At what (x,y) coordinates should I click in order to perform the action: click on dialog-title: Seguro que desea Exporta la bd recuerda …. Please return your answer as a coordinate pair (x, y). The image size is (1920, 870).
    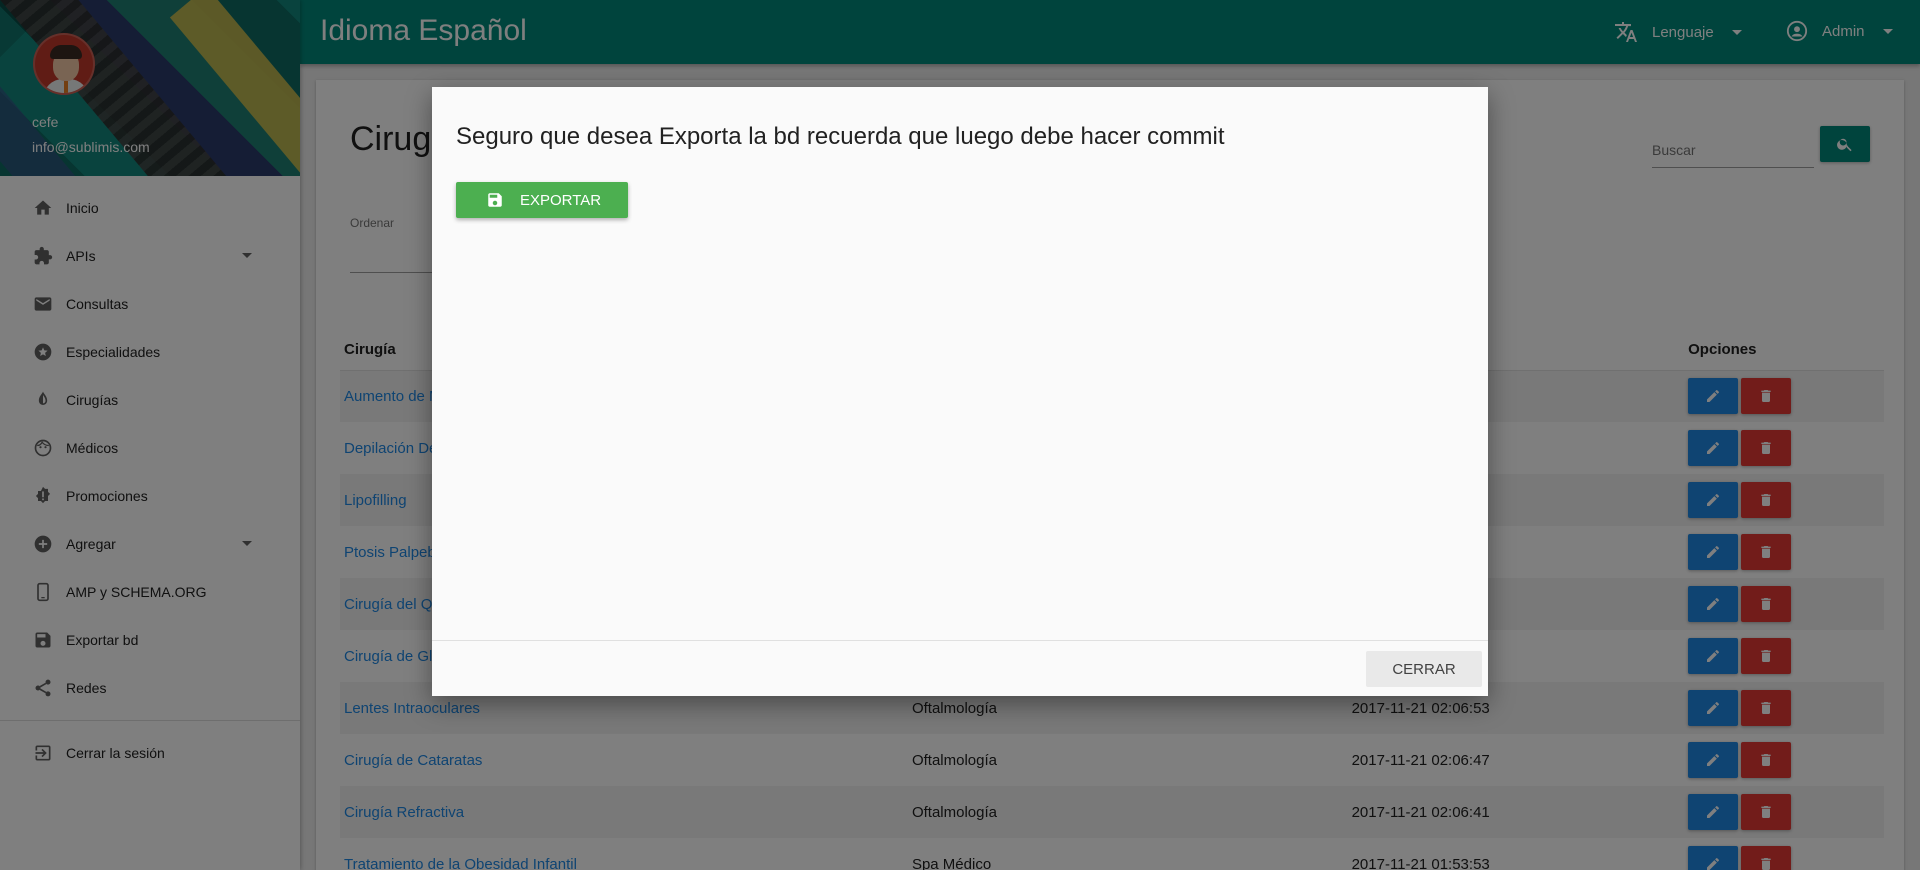
    Looking at the image, I should click on (840, 136).